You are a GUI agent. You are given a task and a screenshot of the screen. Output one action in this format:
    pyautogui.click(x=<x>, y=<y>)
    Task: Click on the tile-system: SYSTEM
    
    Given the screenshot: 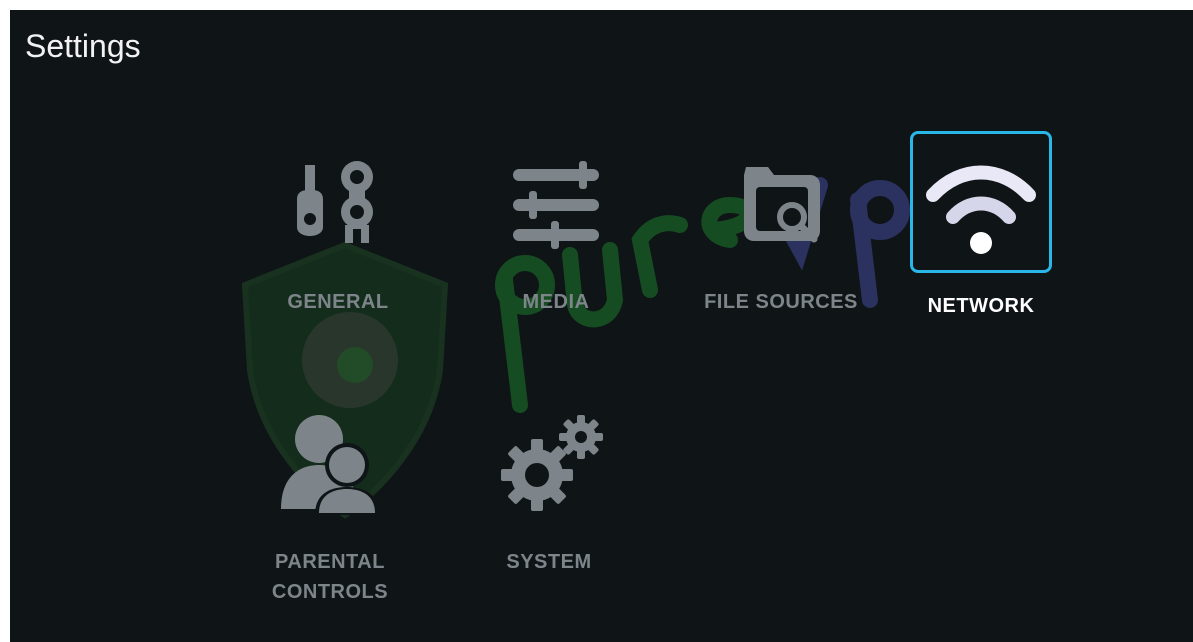 What is the action you would take?
    pyautogui.click(x=549, y=485)
    